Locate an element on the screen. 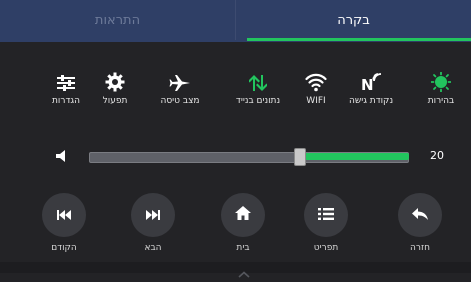 The image size is (471, 282). airplane-icon is located at coordinates (180, 79).